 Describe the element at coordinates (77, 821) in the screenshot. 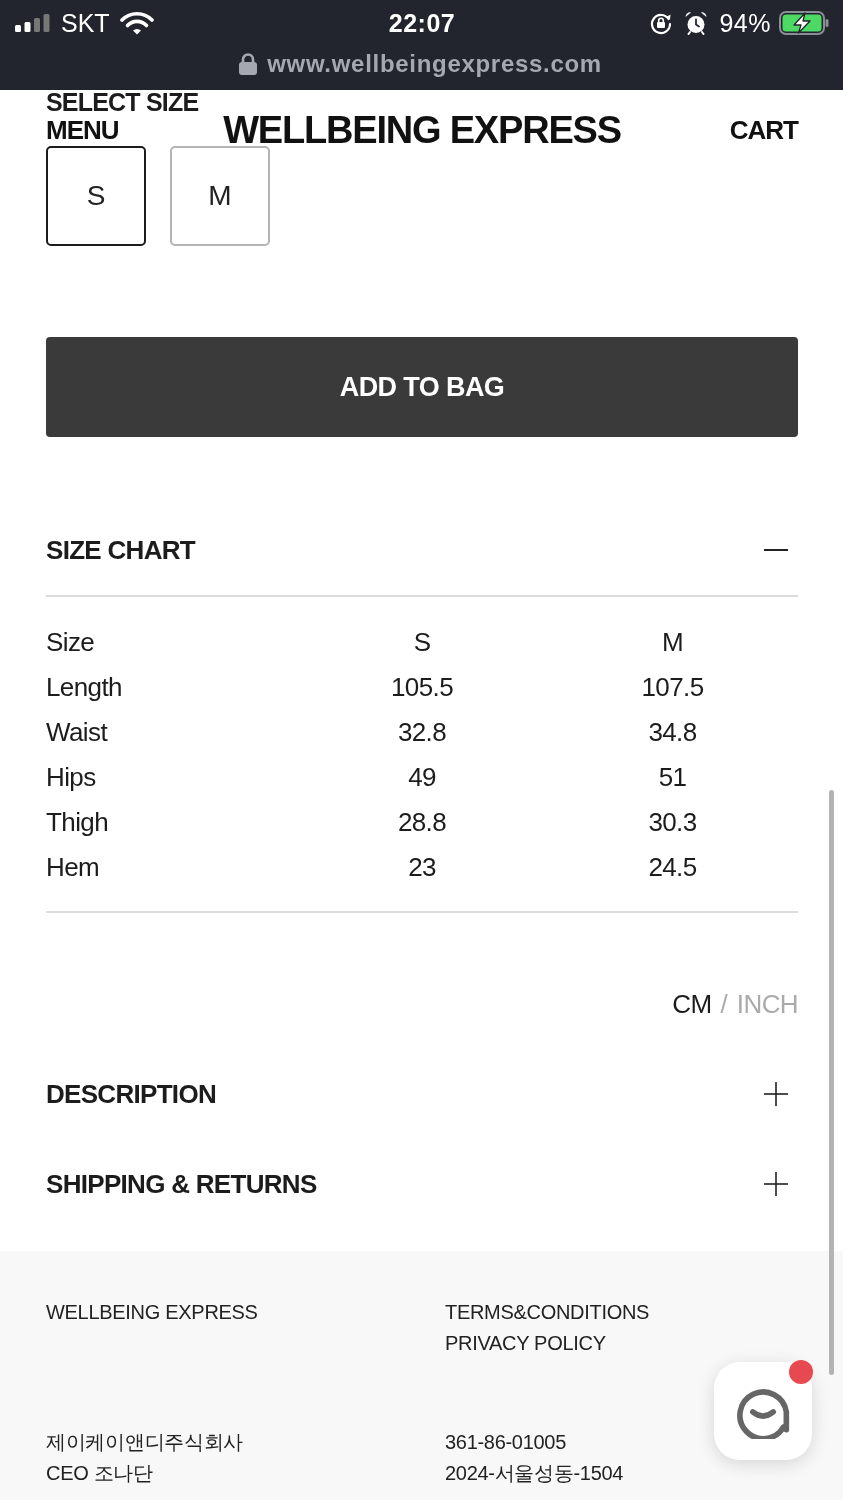

I see `table-cell: Thigh` at that location.